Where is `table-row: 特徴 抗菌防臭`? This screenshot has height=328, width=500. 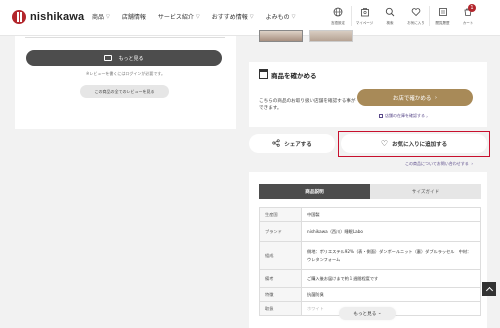 table-row: 特徴 抗菌防臭 is located at coordinates (370, 294).